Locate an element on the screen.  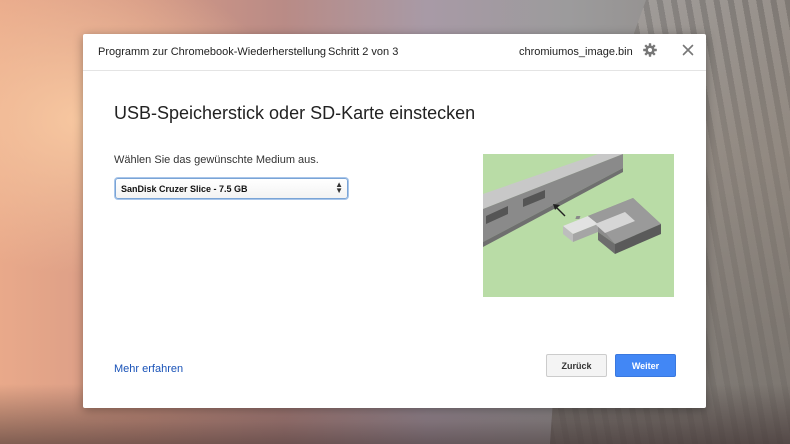
media-prompt: Wählen Sie das gewünschte Medium aus. is located at coordinates (216, 160).